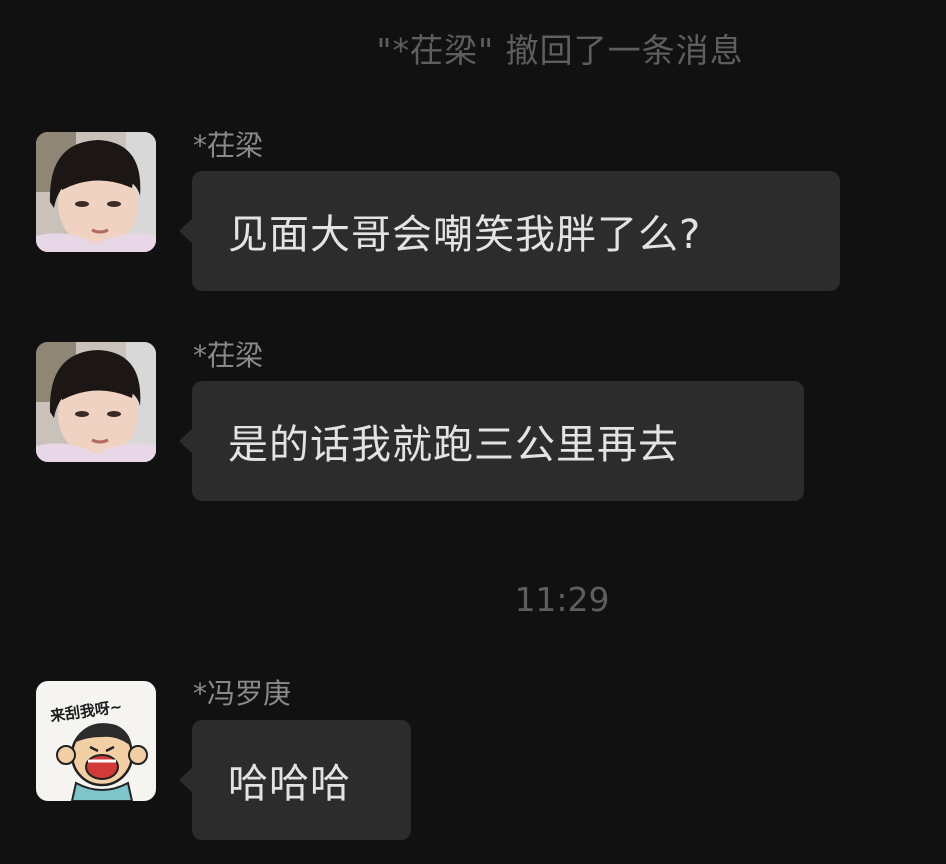 This screenshot has width=946, height=864. What do you see at coordinates (453, 445) in the screenshot?
I see `message-text: 是的话我就跑三公里再去` at bounding box center [453, 445].